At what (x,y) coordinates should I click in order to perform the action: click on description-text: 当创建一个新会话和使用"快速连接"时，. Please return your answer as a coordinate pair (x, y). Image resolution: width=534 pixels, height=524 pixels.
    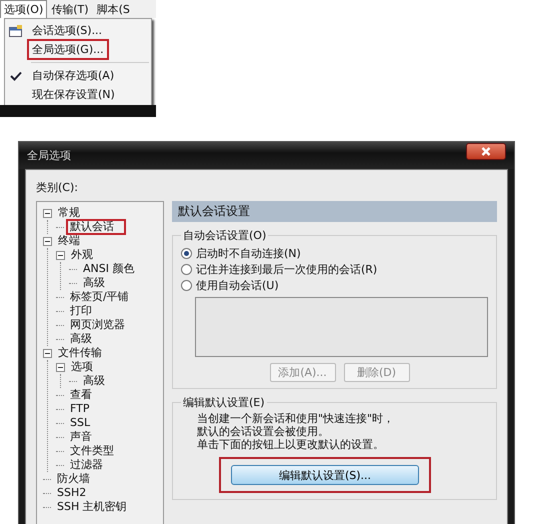
    Looking at the image, I should click on (296, 418).